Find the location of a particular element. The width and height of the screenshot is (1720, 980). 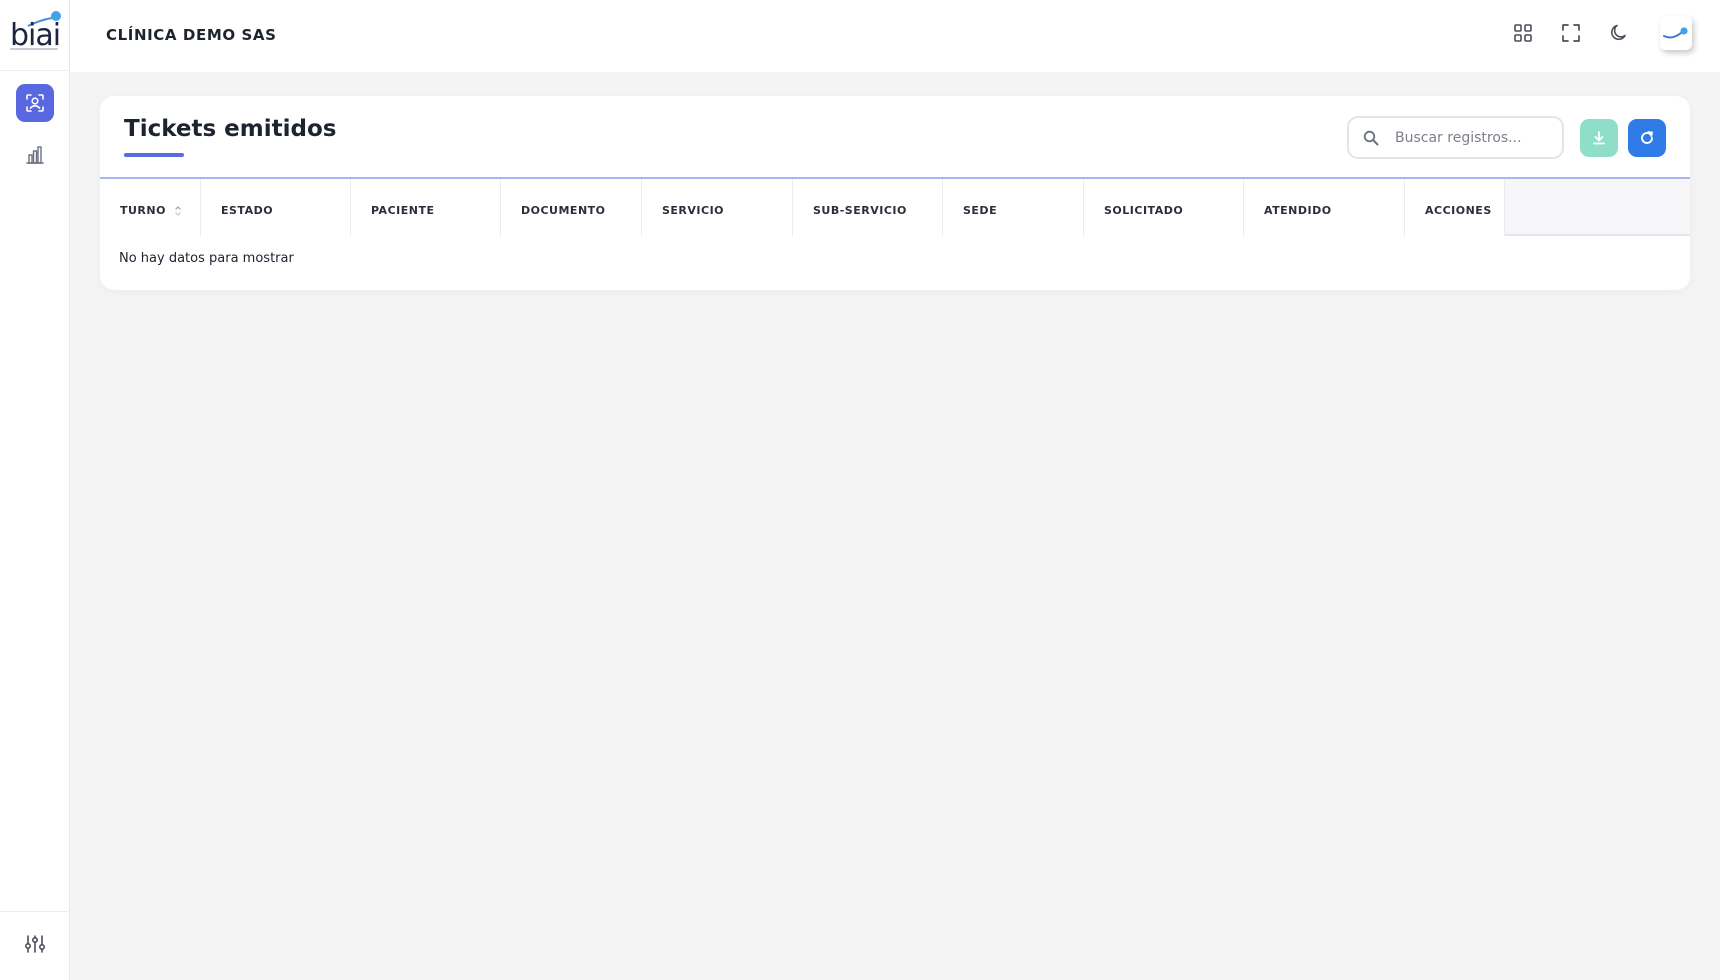

download-button is located at coordinates (1599, 138).